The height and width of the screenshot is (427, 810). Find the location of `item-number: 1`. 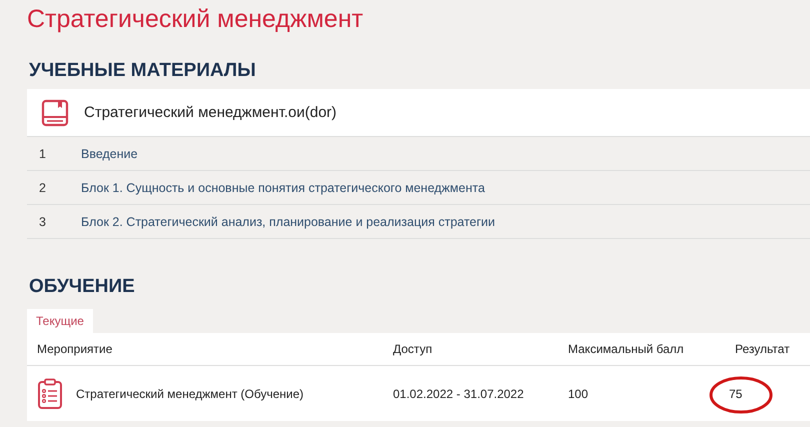

item-number: 1 is located at coordinates (42, 153).